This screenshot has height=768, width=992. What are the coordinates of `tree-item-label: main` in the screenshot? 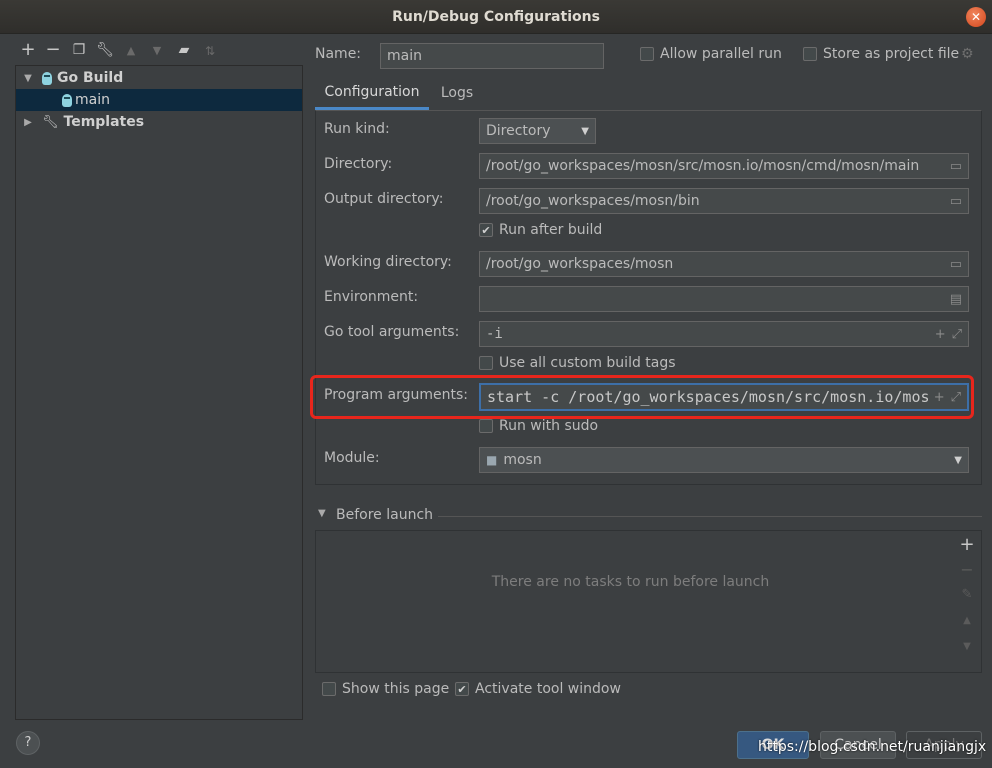 It's located at (92, 100).